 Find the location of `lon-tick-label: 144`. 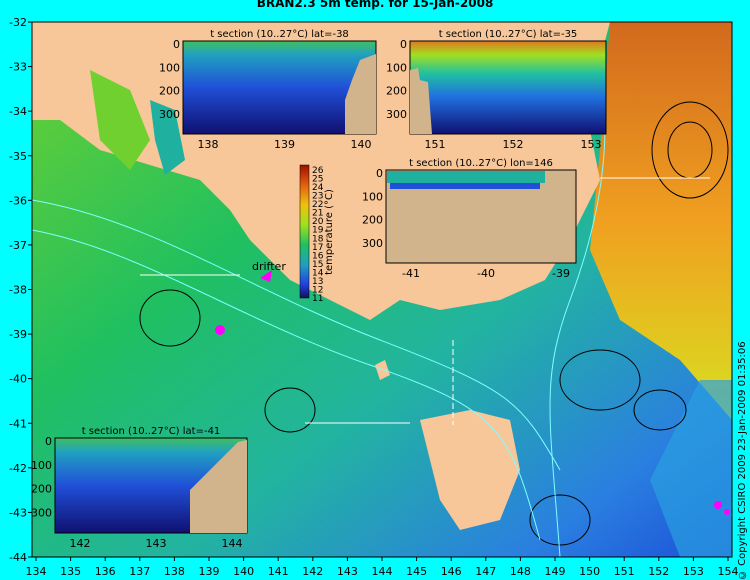

lon-tick-label: 144 is located at coordinates (382, 571).